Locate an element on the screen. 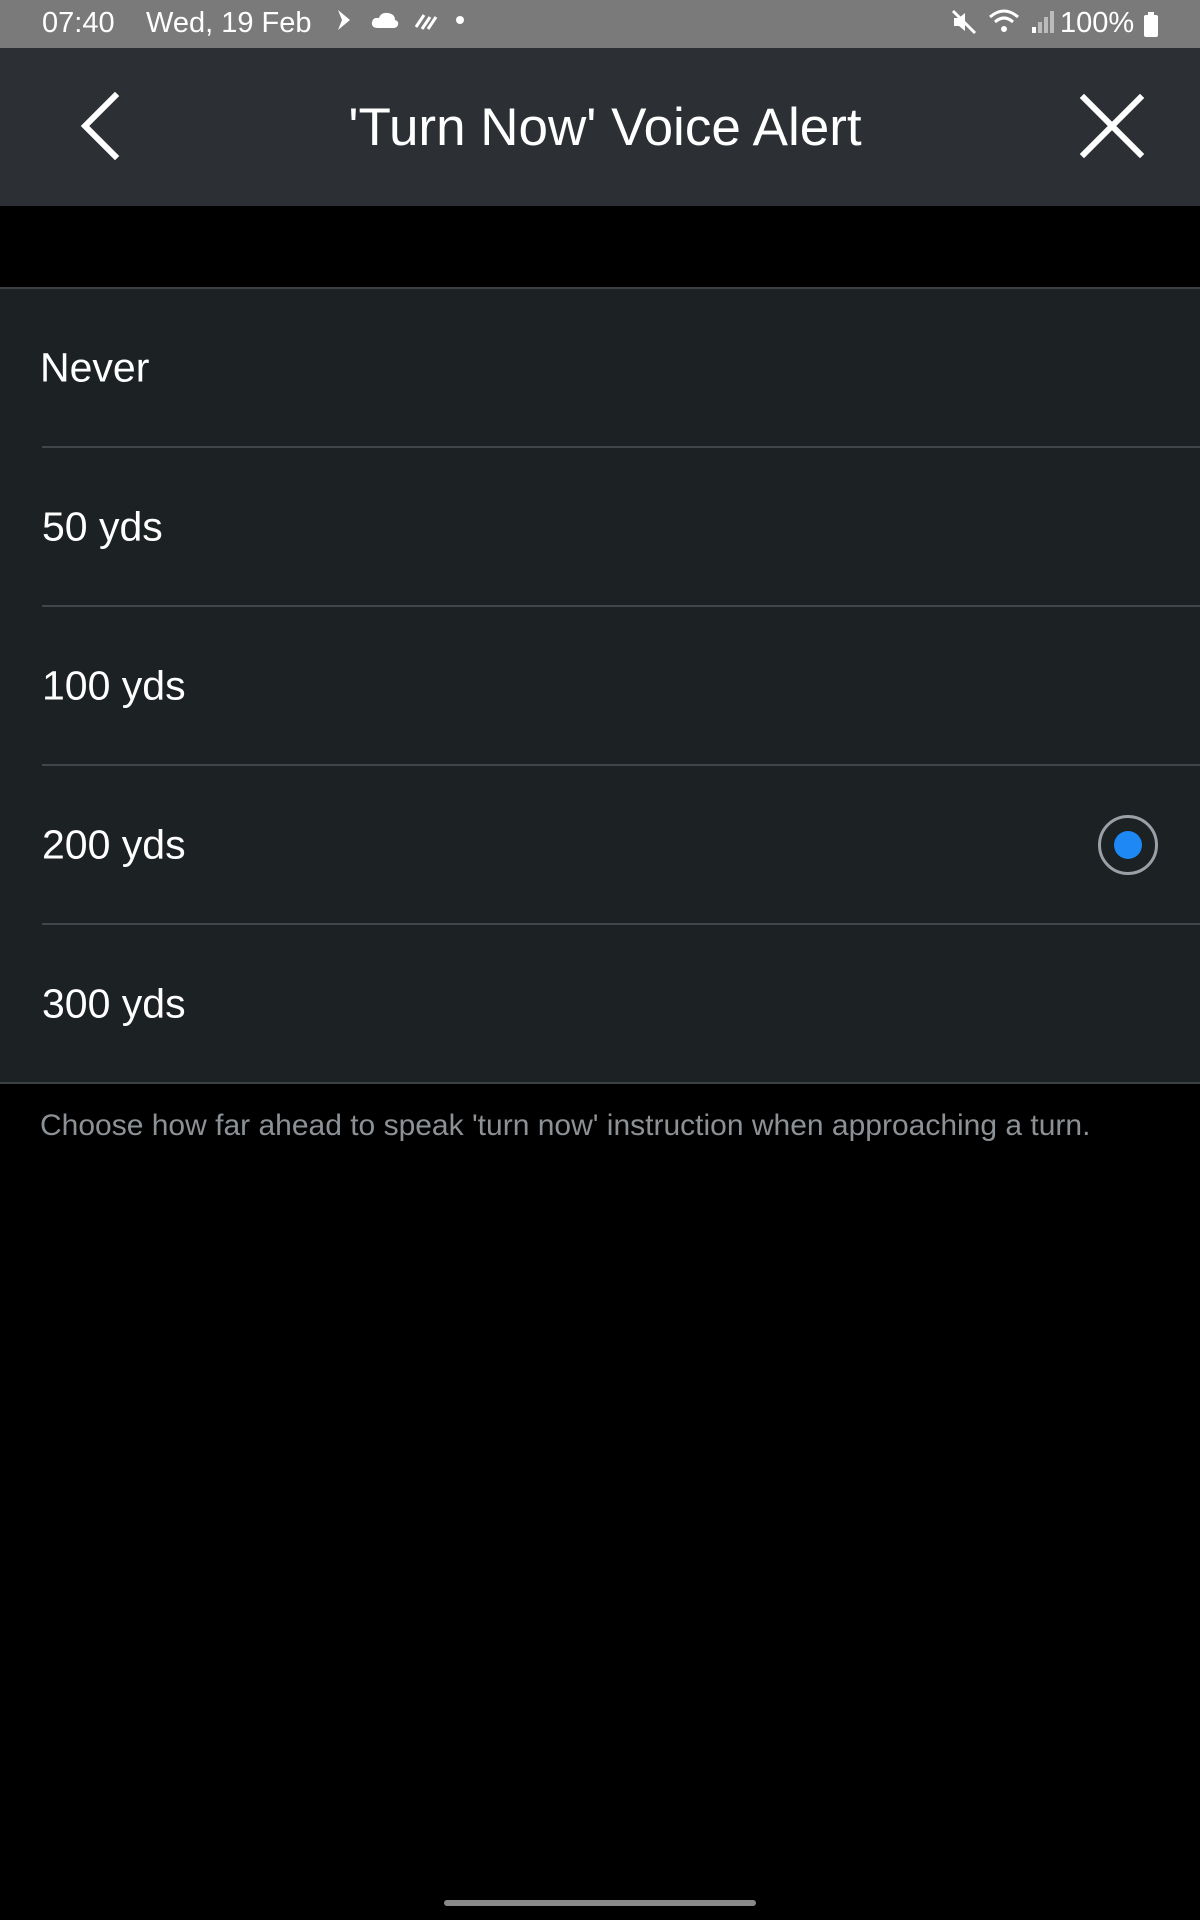 The height and width of the screenshot is (1920, 1200). wifi-icon is located at coordinates (1004, 26).